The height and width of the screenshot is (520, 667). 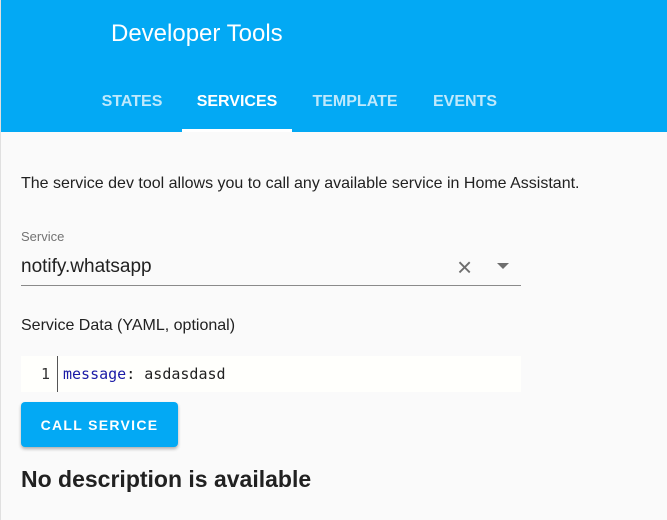 I want to click on tab-events: EVENTS, so click(x=465, y=112).